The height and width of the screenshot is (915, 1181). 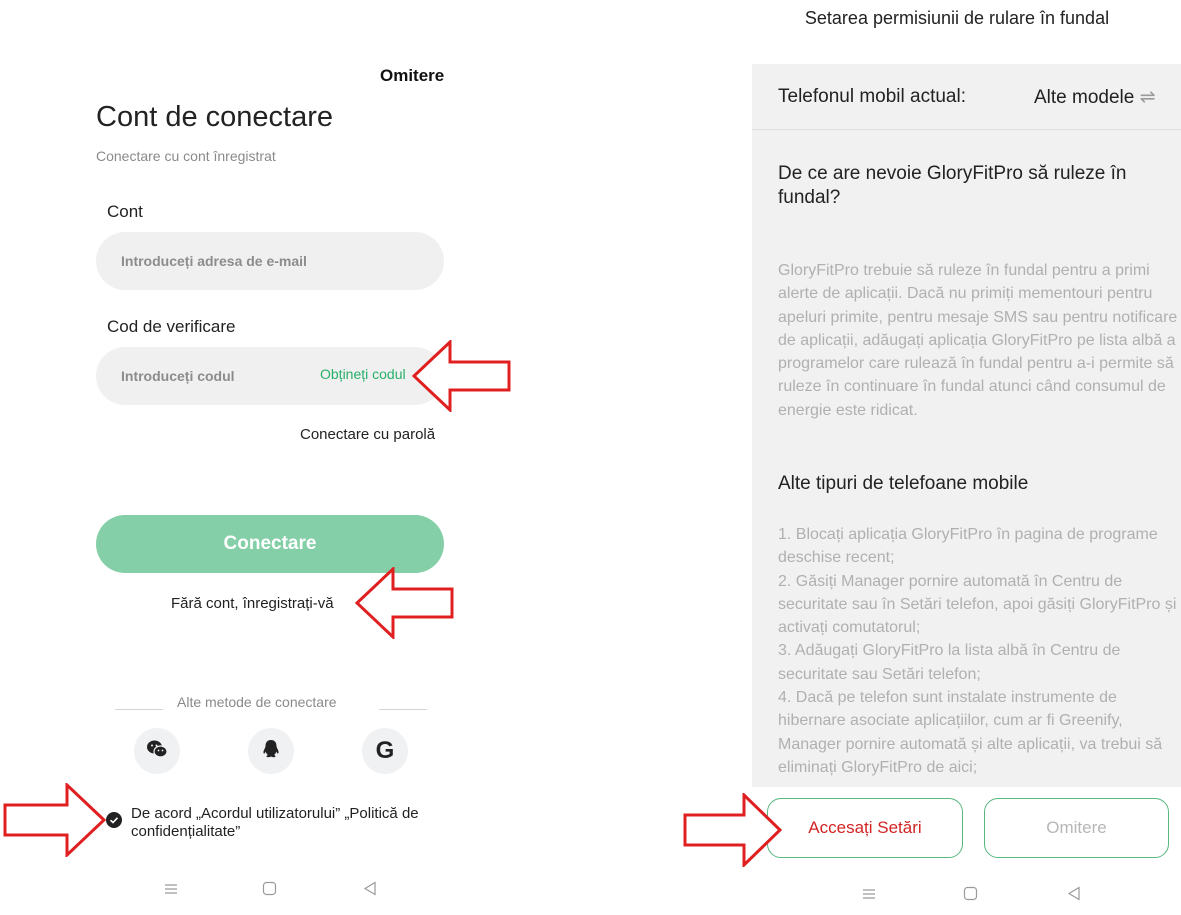 I want to click on qq-login-button, so click(x=271, y=751).